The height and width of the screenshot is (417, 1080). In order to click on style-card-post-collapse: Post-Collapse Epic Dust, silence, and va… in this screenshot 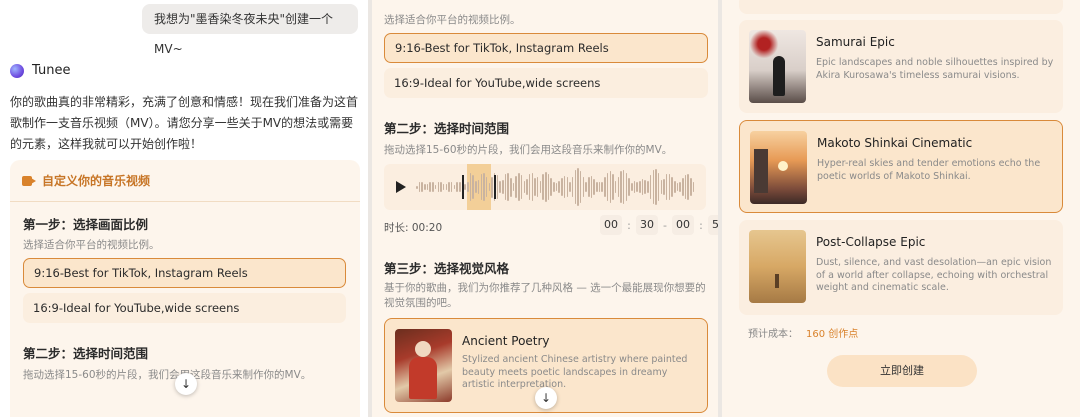, I will do `click(901, 267)`.